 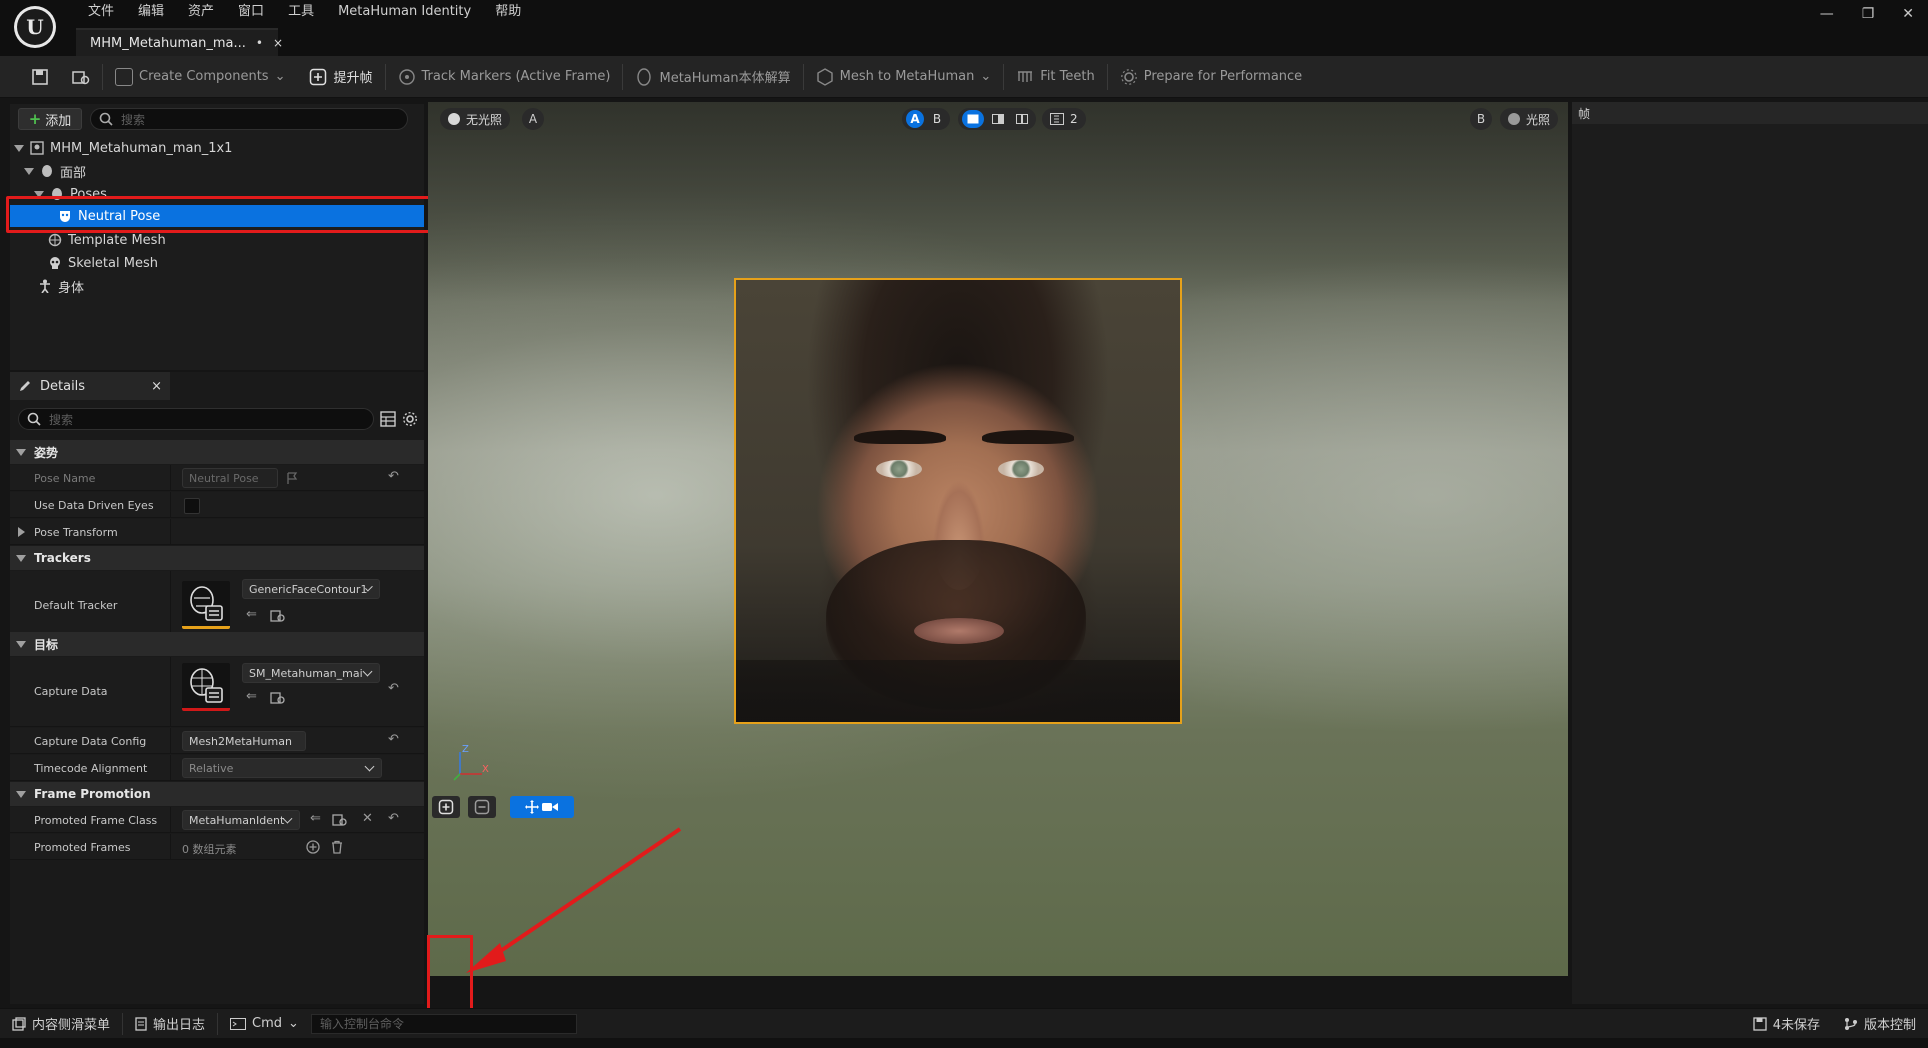 I want to click on layers-button: 2, so click(x=1064, y=119).